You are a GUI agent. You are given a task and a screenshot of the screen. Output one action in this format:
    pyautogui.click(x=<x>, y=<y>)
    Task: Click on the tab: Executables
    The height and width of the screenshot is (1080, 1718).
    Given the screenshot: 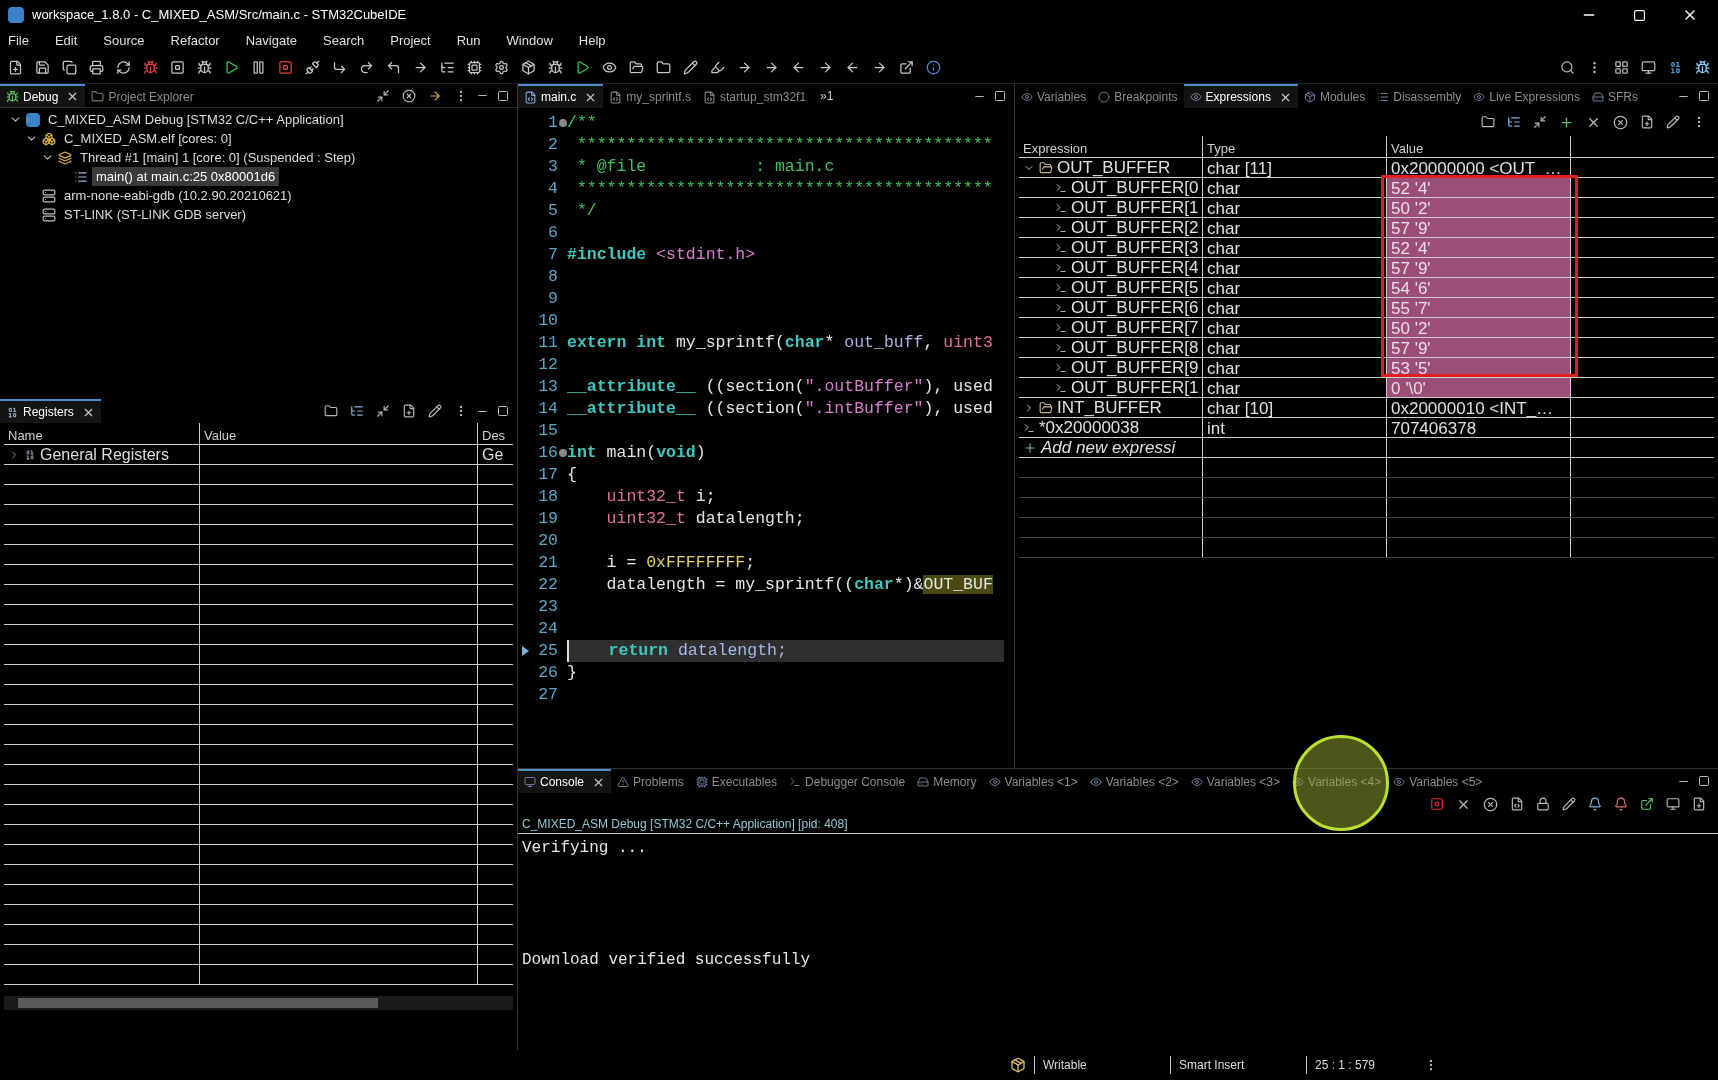 What is the action you would take?
    pyautogui.click(x=736, y=781)
    